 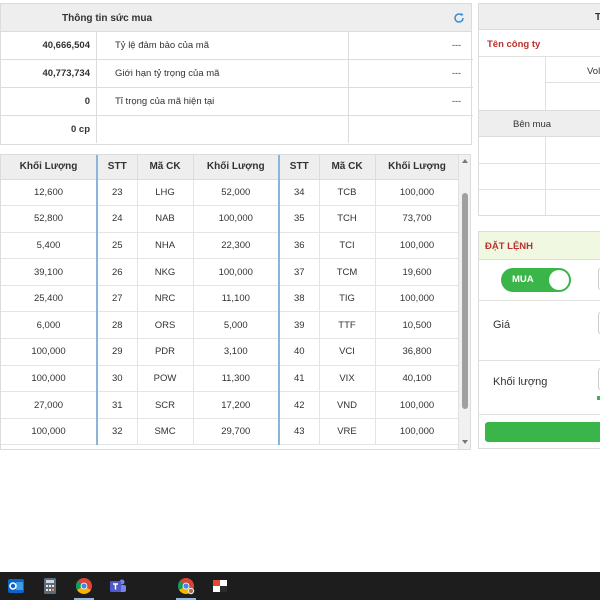 I want to click on bid-header: Bên mua, so click(x=539, y=123).